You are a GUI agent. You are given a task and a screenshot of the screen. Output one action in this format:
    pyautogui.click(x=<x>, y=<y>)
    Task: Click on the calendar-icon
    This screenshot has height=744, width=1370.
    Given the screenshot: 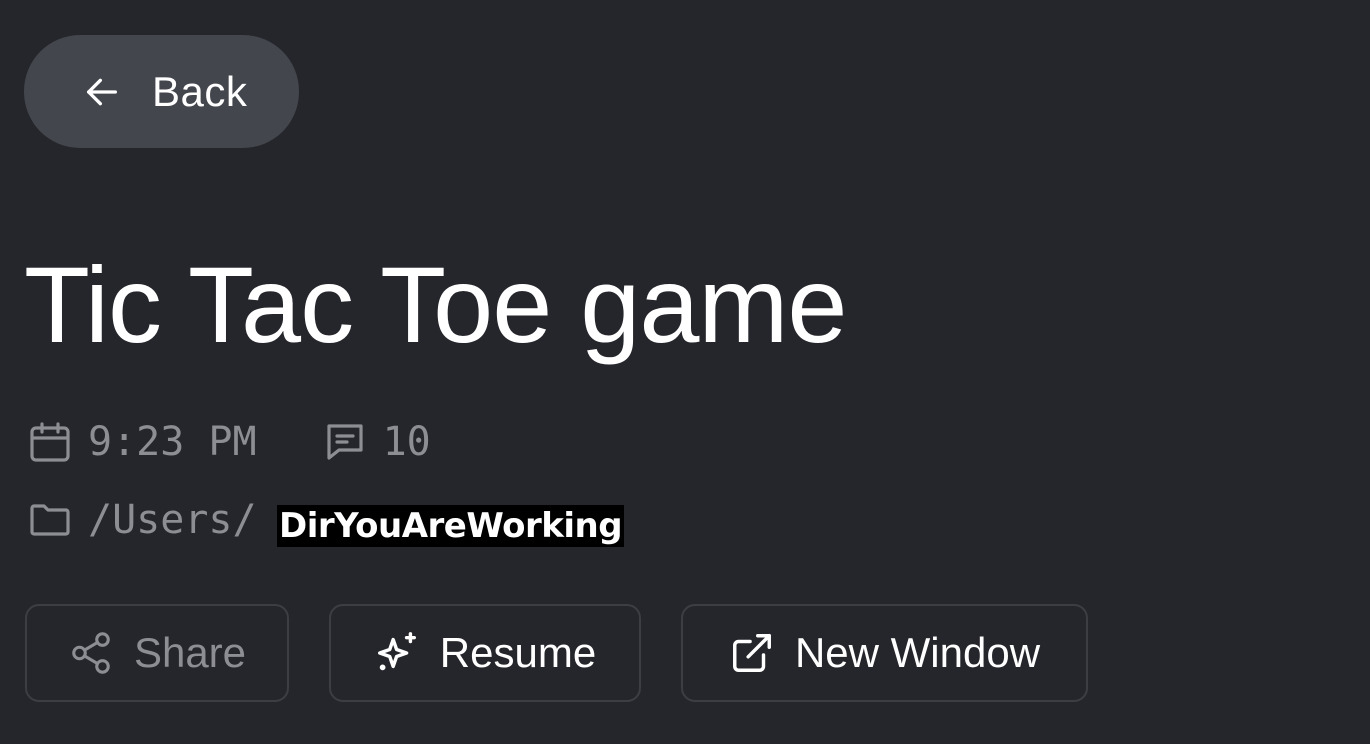 What is the action you would take?
    pyautogui.click(x=50, y=442)
    